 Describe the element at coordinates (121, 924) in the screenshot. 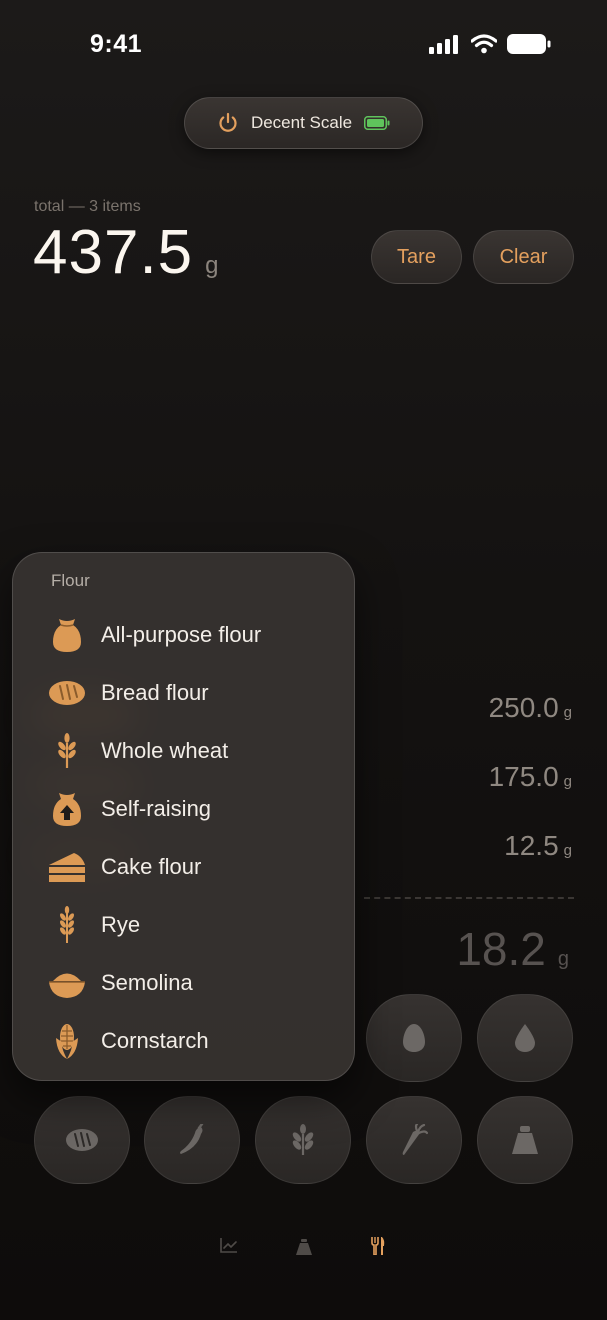

I see `menu-item-label: Rye` at that location.